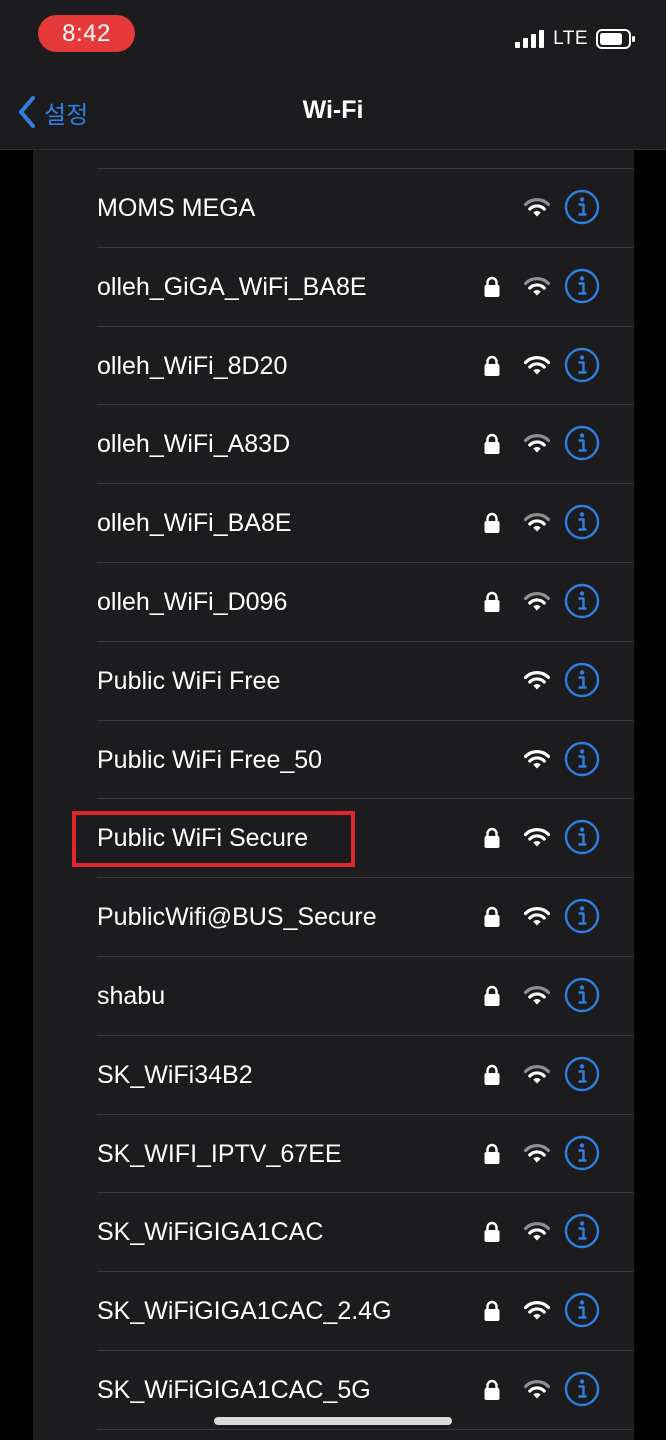  Describe the element at coordinates (365, 602) in the screenshot. I see `network-row-5: olleh_WiFi_D096` at that location.